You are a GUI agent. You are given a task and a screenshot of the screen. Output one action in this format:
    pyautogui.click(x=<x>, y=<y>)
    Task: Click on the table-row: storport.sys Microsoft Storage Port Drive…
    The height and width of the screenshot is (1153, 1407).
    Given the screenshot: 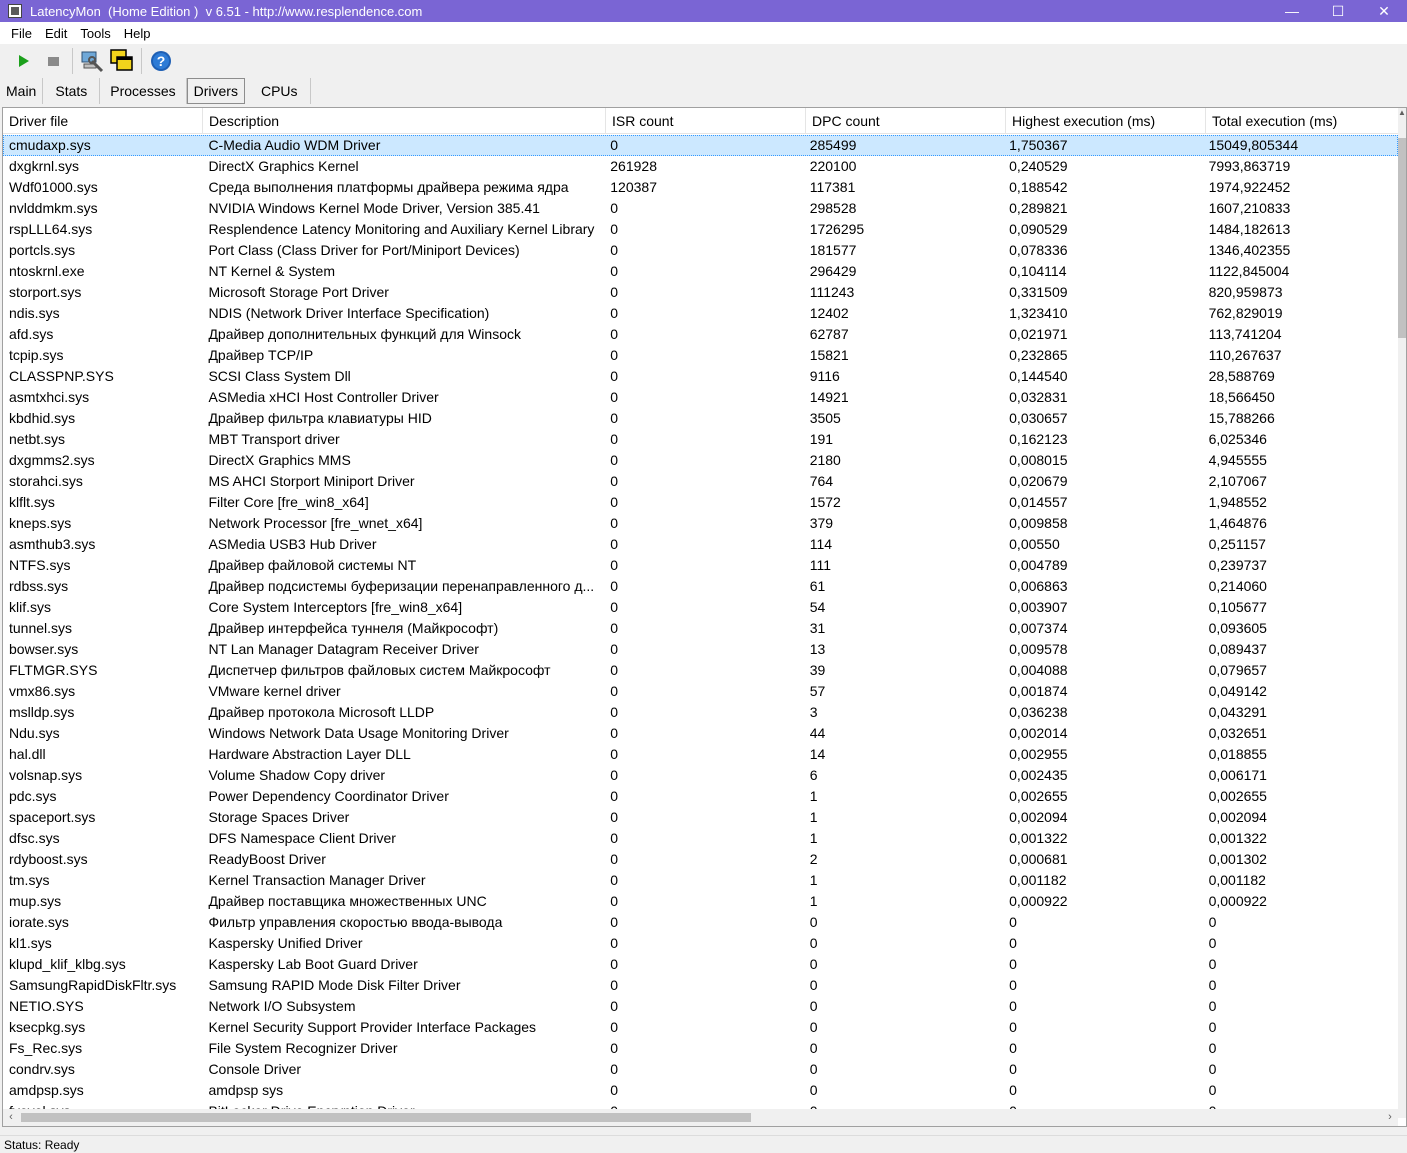 What is the action you would take?
    pyautogui.click(x=700, y=292)
    